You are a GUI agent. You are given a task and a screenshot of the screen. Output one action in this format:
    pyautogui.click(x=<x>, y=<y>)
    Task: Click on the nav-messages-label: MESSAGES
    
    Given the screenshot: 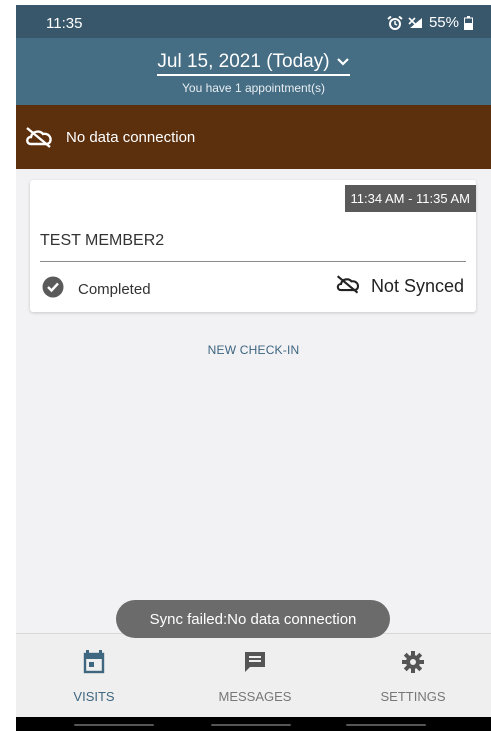 What is the action you would take?
    pyautogui.click(x=255, y=696)
    